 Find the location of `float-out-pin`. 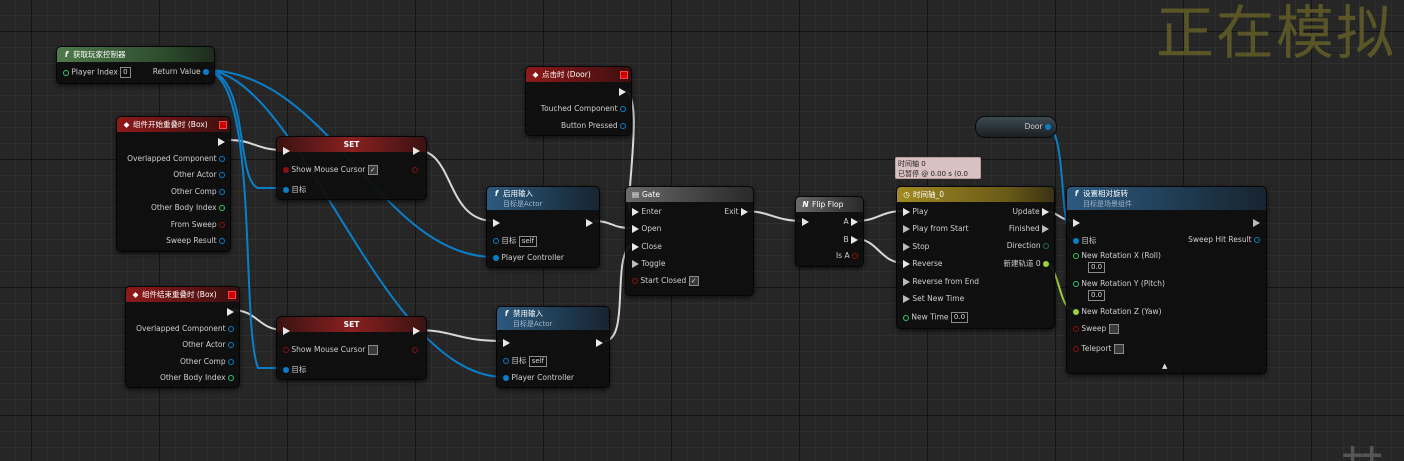

float-out-pin is located at coordinates (1046, 264).